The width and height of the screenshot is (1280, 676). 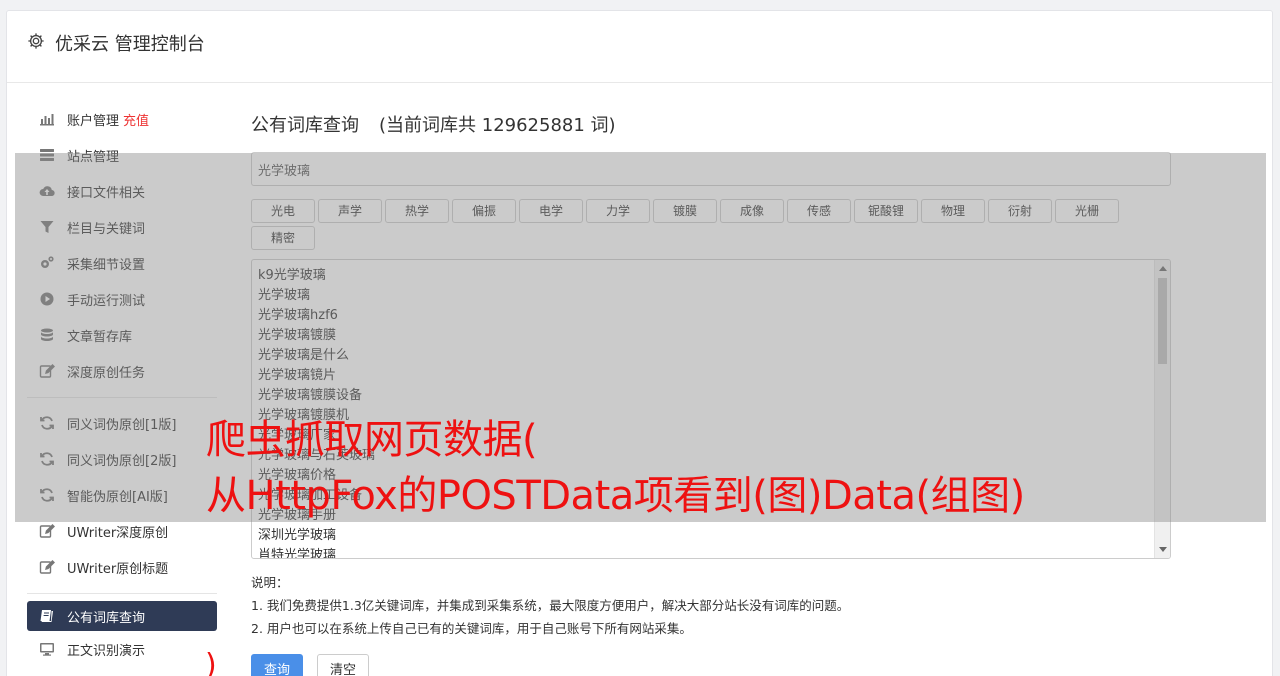 I want to click on sidebar-item: UWriter深度原创, so click(x=122, y=531).